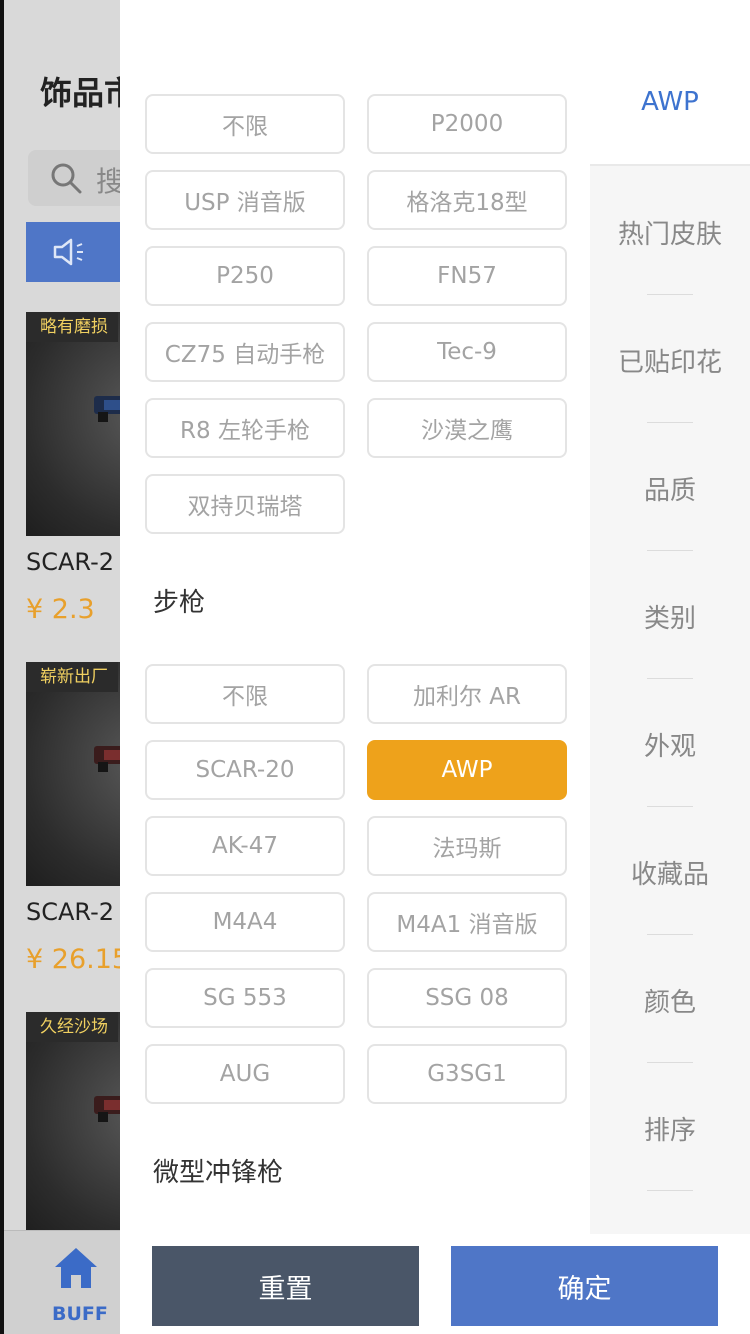  Describe the element at coordinates (670, 360) in the screenshot. I see `nav-item: 已贴印花` at that location.